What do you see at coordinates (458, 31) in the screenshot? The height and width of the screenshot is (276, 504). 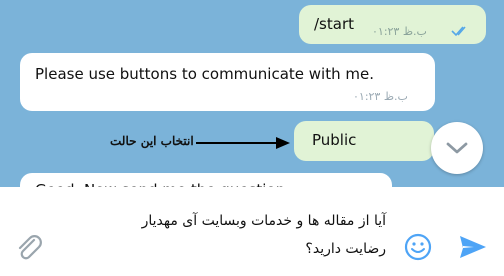 I see `double-check-icon` at bounding box center [458, 31].